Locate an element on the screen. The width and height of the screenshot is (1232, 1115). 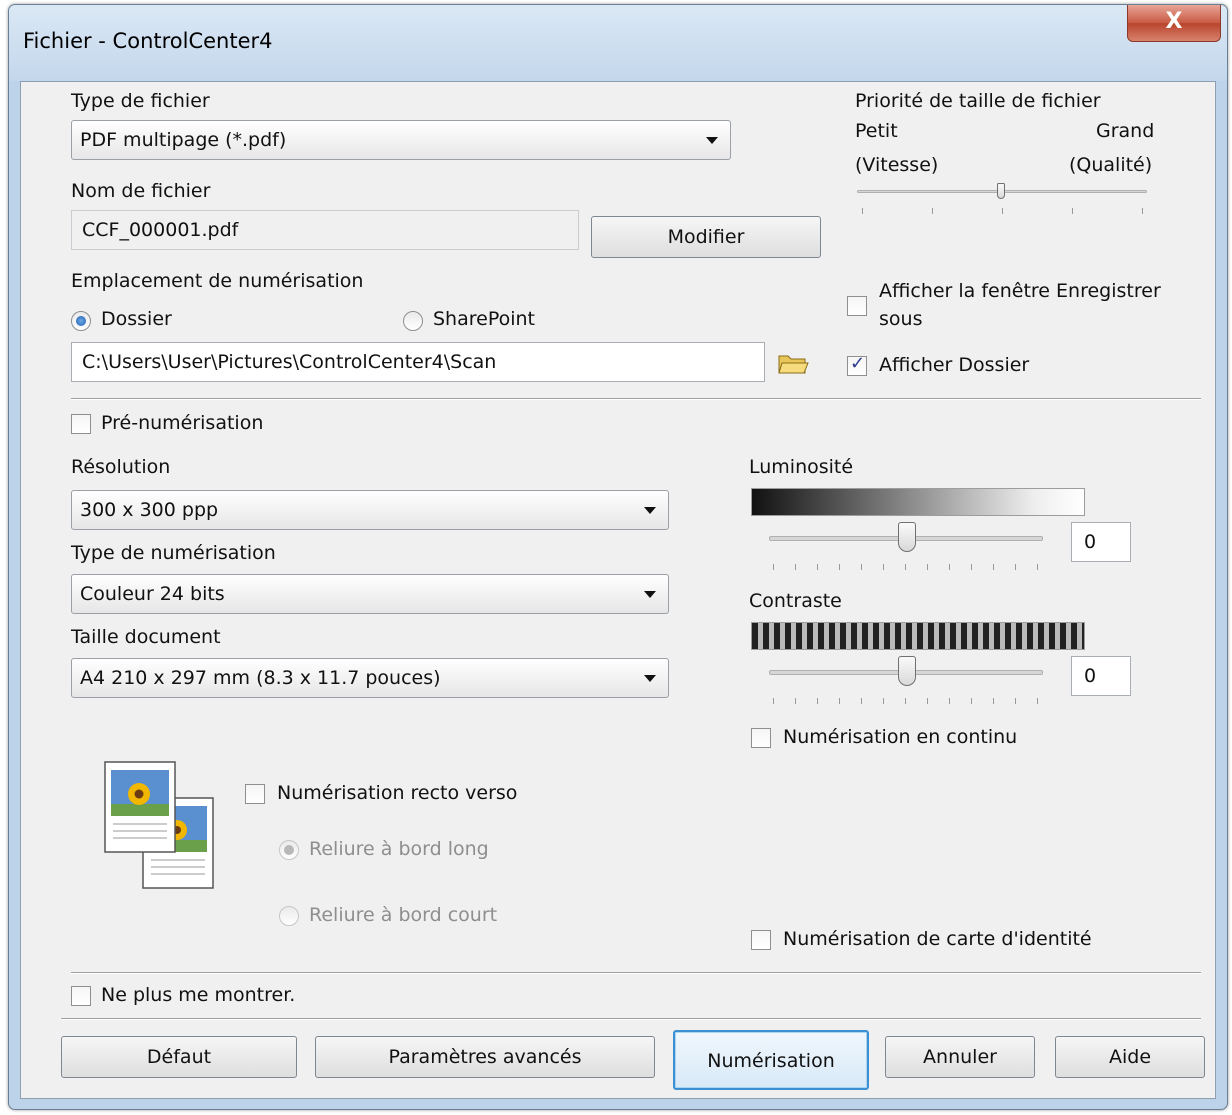
duplex-scan-label: Numérisation recto verso is located at coordinates (397, 793).